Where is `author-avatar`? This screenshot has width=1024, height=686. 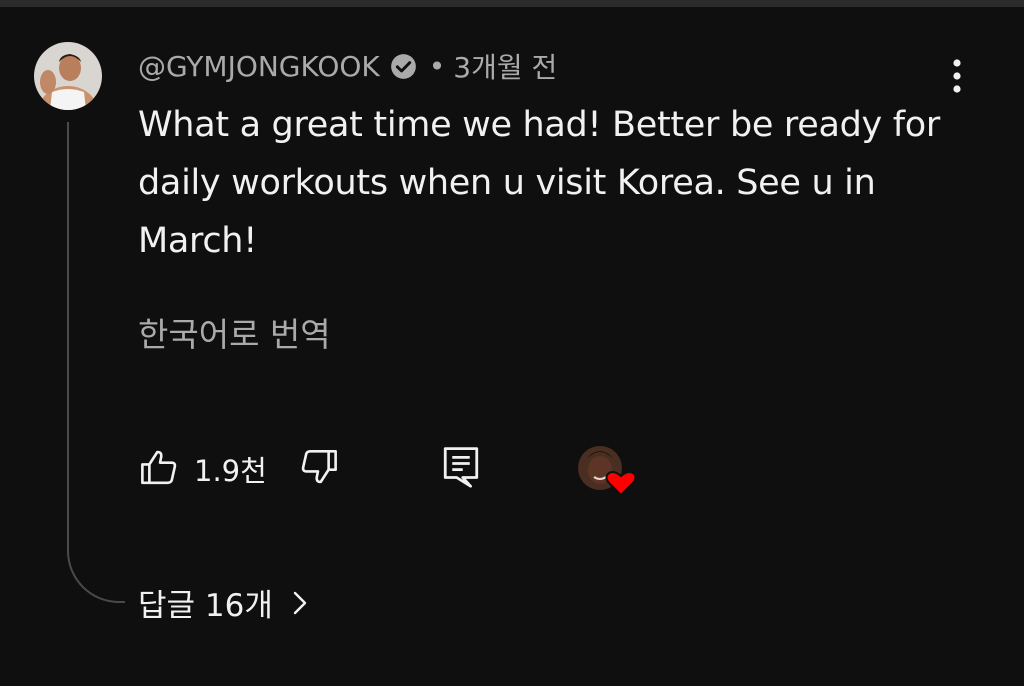 author-avatar is located at coordinates (68, 76).